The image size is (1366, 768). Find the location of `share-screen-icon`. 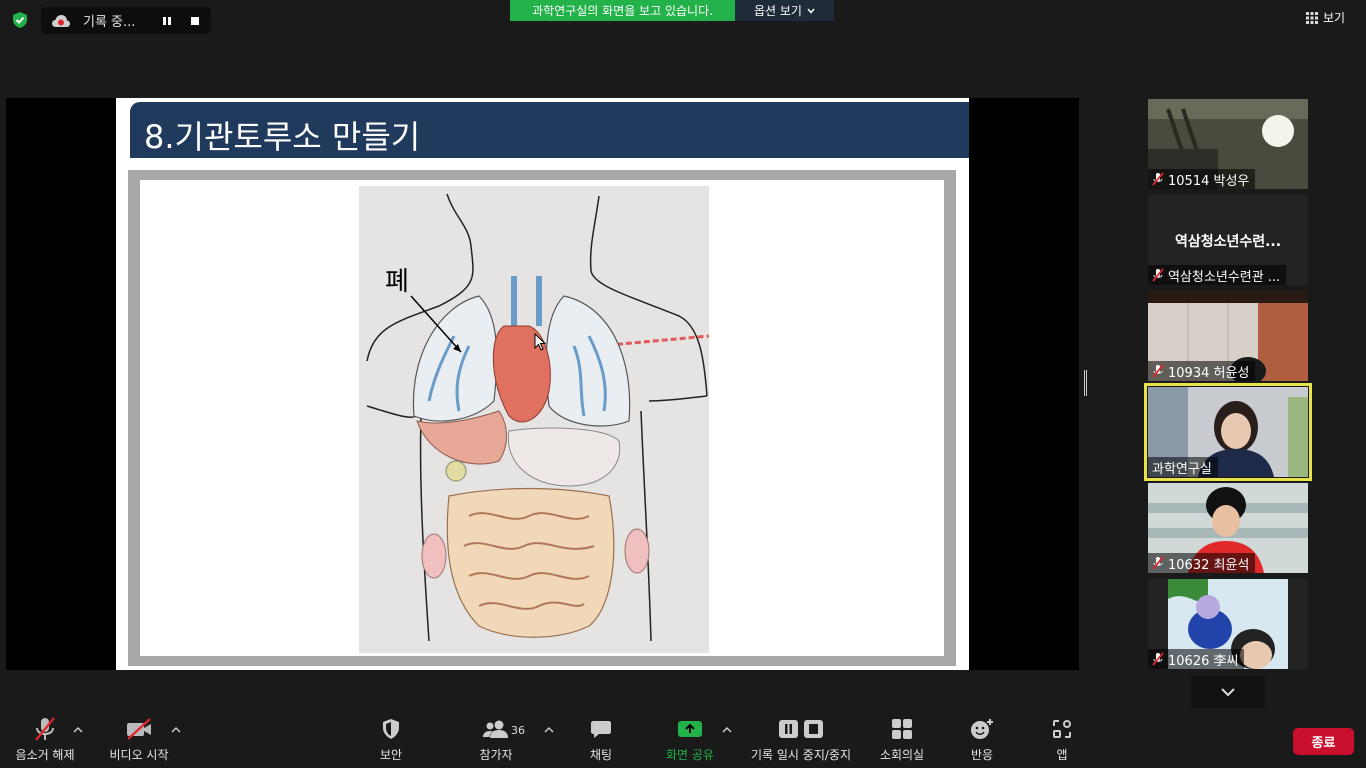

share-screen-icon is located at coordinates (690, 729).